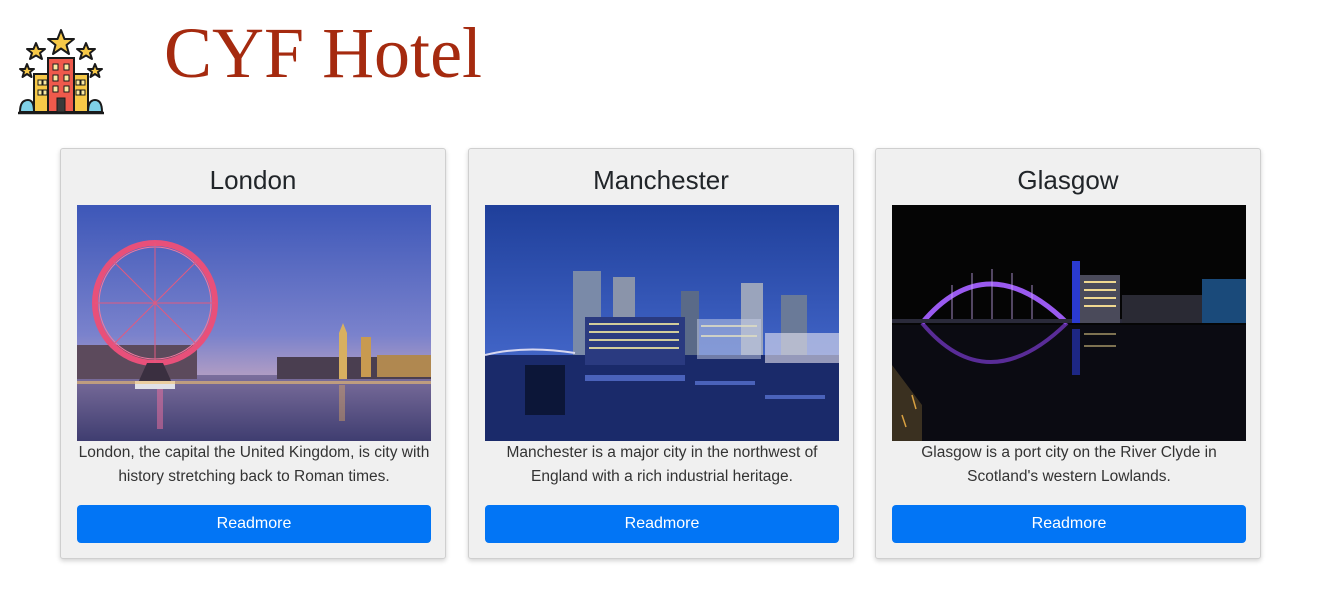  Describe the element at coordinates (254, 323) in the screenshot. I see `london-image` at that location.